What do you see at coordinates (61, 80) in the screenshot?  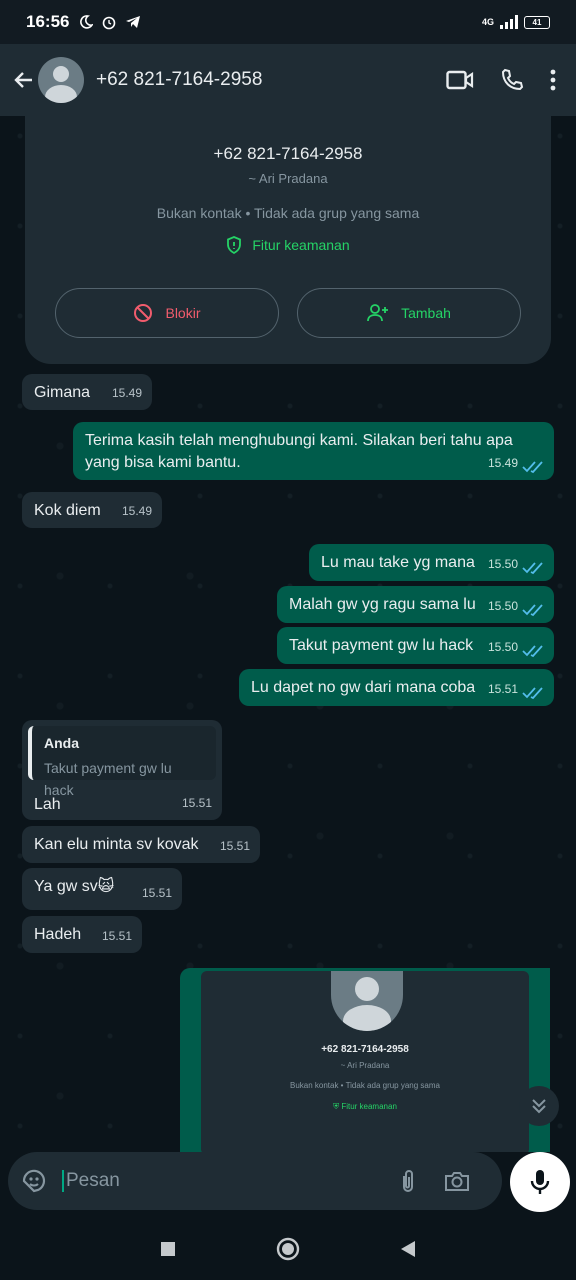 I see `avatar` at bounding box center [61, 80].